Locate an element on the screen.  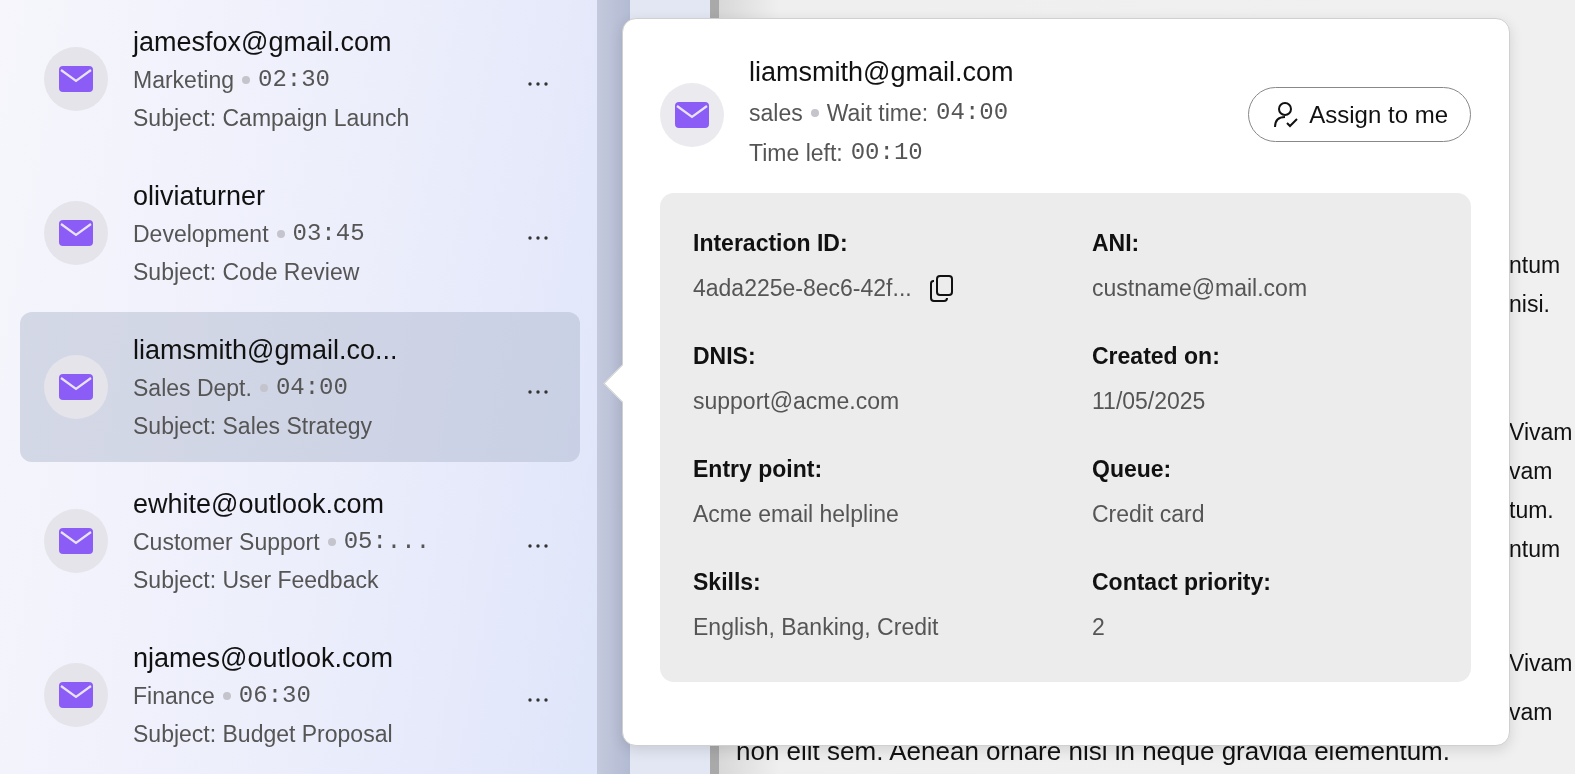
field-label: Skills: is located at coordinates (727, 582).